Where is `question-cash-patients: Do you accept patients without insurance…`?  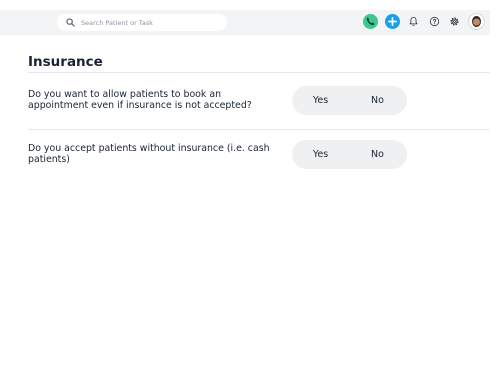 question-cash-patients: Do you accept patients without insurance… is located at coordinates (149, 154).